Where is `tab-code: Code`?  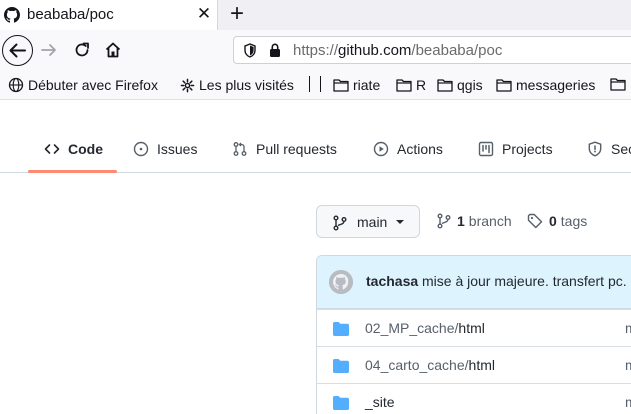 tab-code: Code is located at coordinates (73, 149).